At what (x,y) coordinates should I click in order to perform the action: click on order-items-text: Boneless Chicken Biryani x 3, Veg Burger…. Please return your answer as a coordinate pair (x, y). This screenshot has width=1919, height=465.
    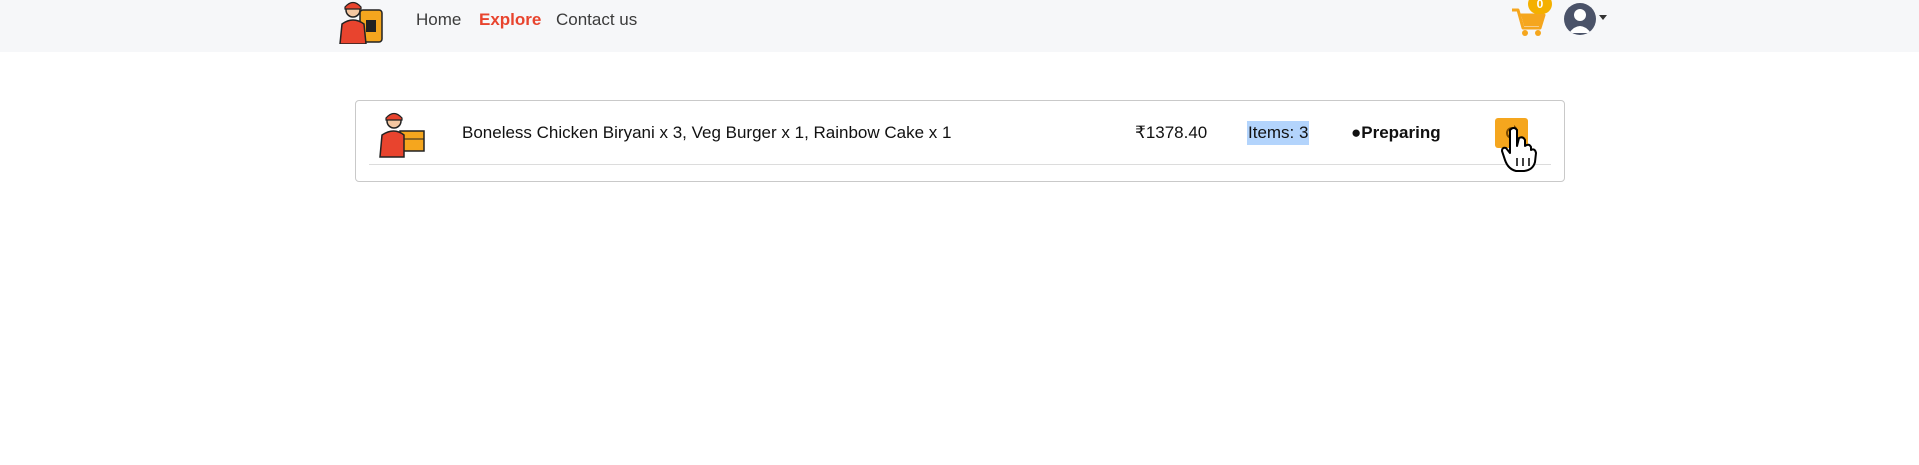
    Looking at the image, I should click on (707, 132).